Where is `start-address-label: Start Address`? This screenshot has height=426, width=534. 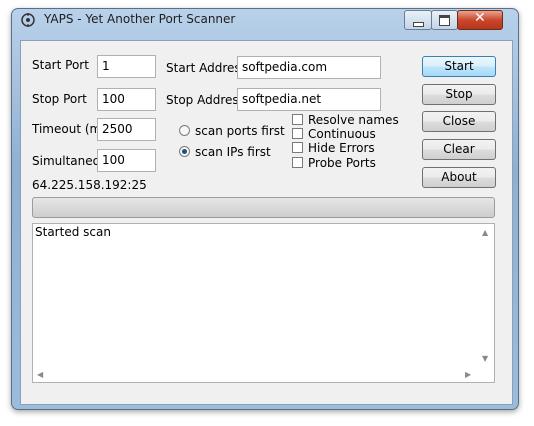
start-address-label: Start Address is located at coordinates (206, 68).